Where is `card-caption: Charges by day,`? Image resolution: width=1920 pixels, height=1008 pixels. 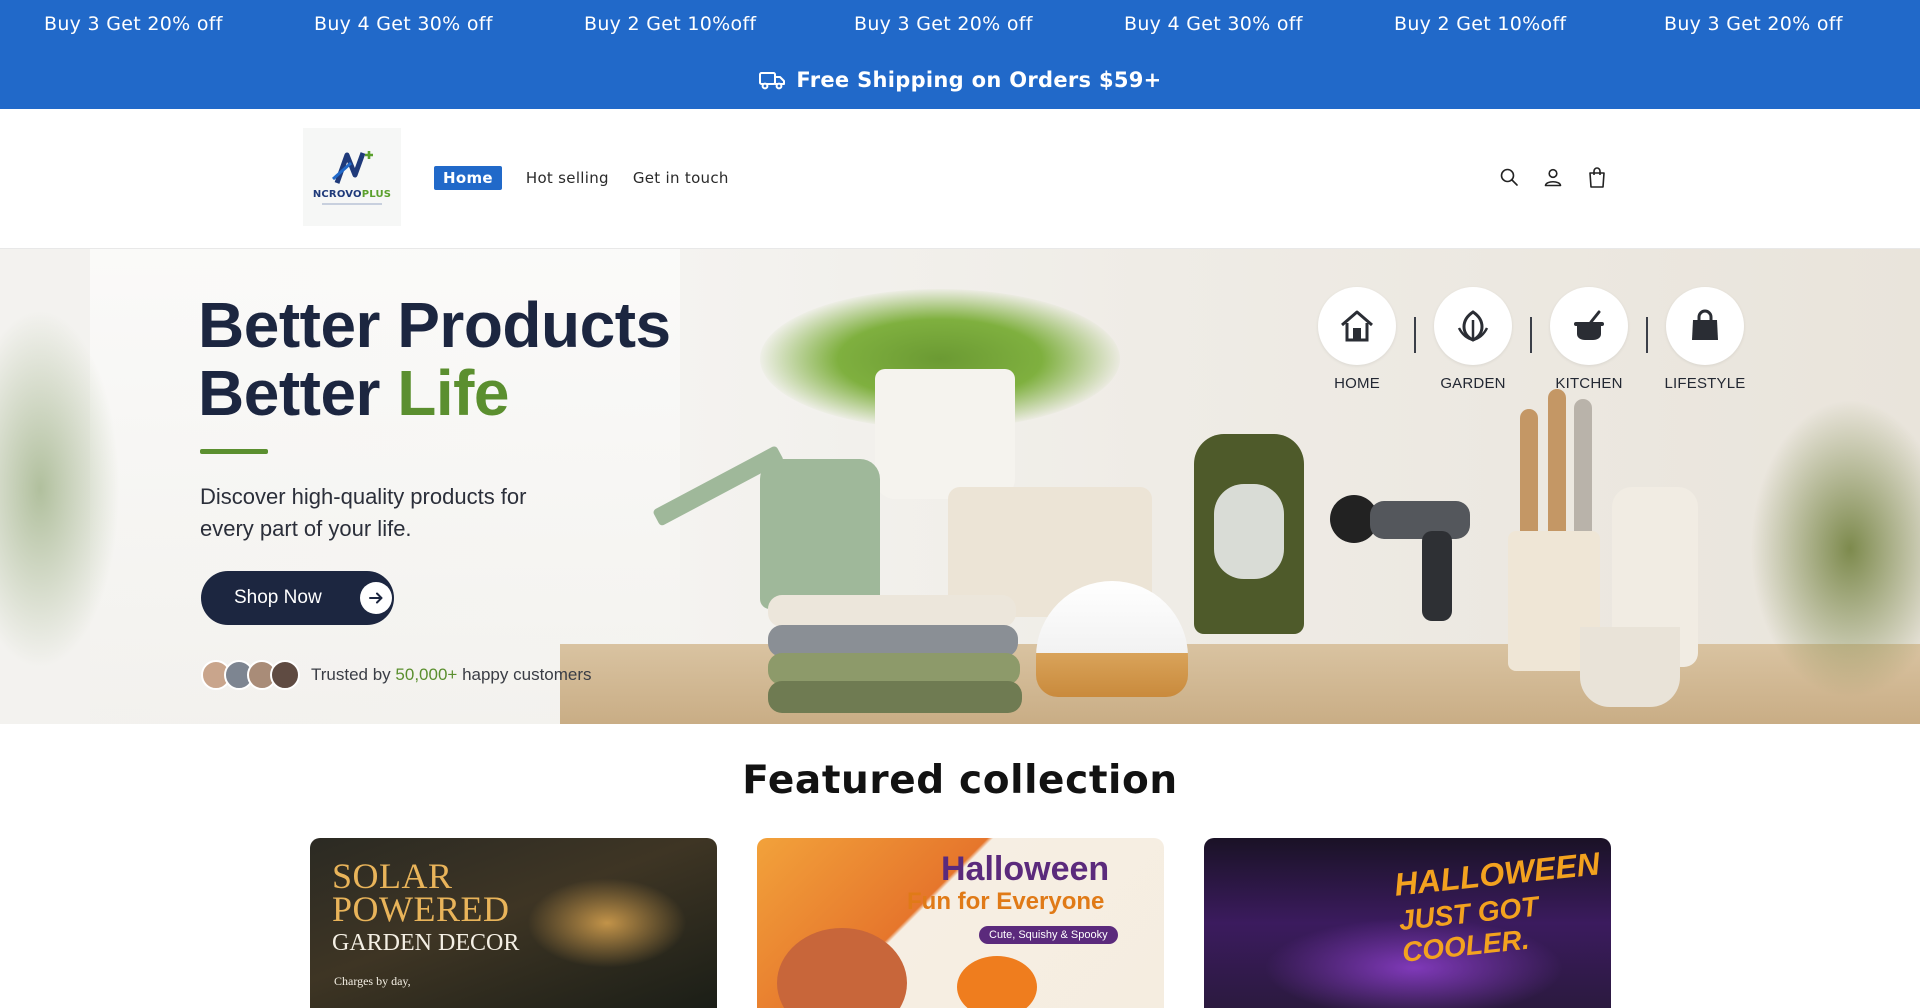
card-caption: Charges by day, is located at coordinates (372, 981).